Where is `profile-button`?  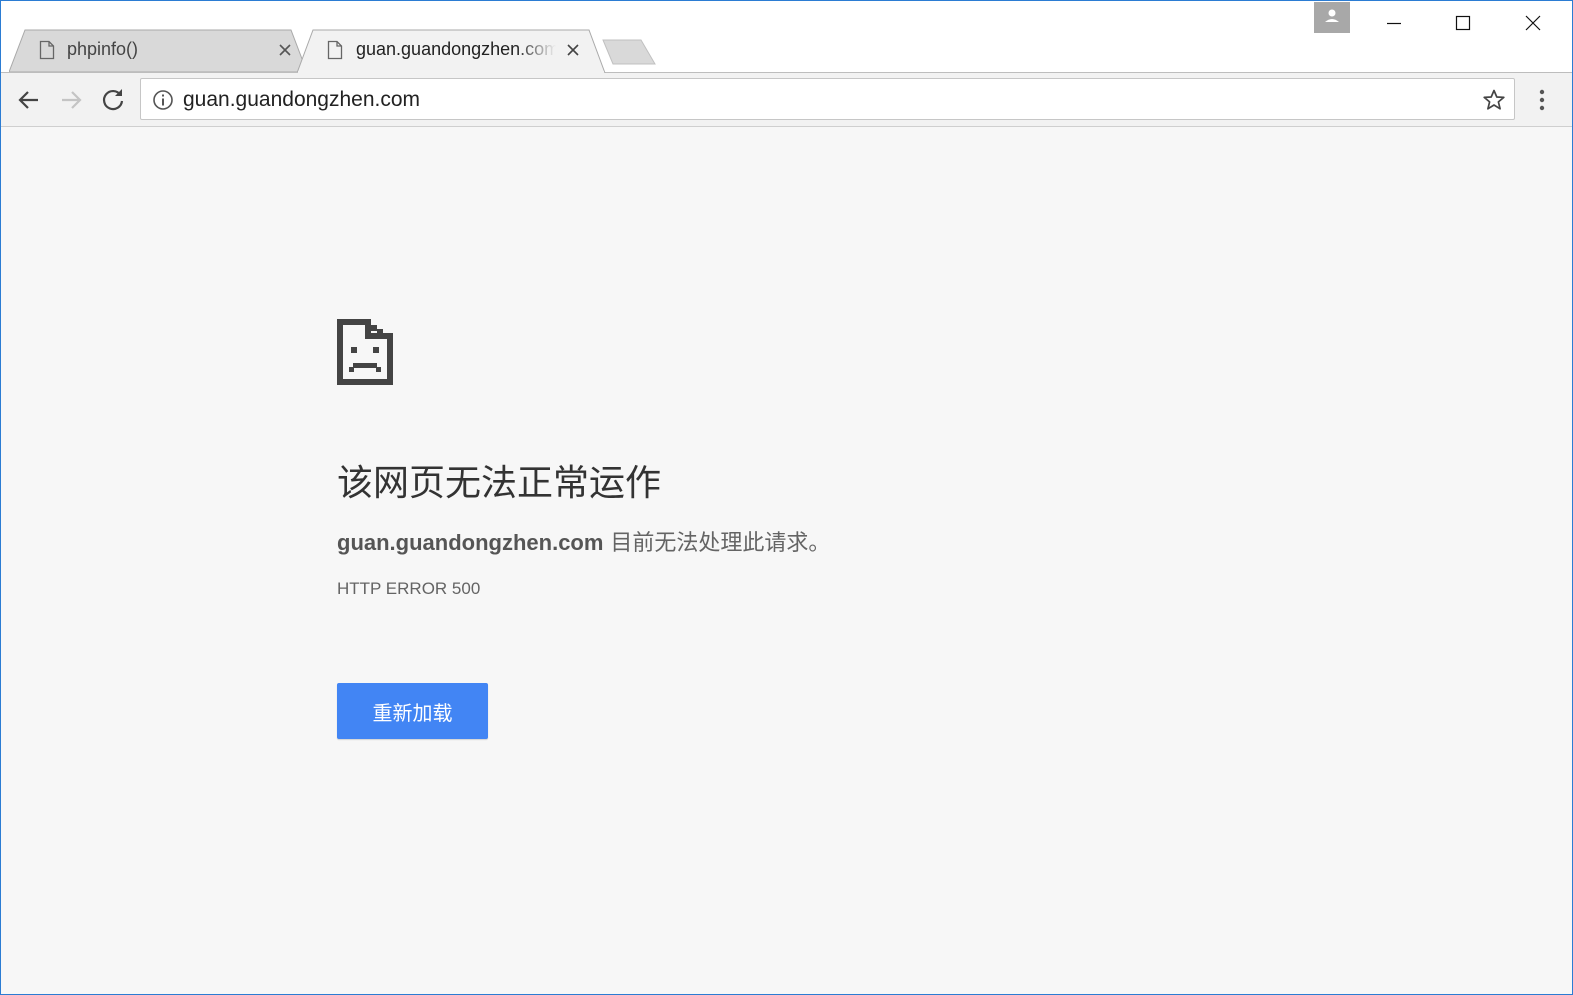 profile-button is located at coordinates (1332, 17).